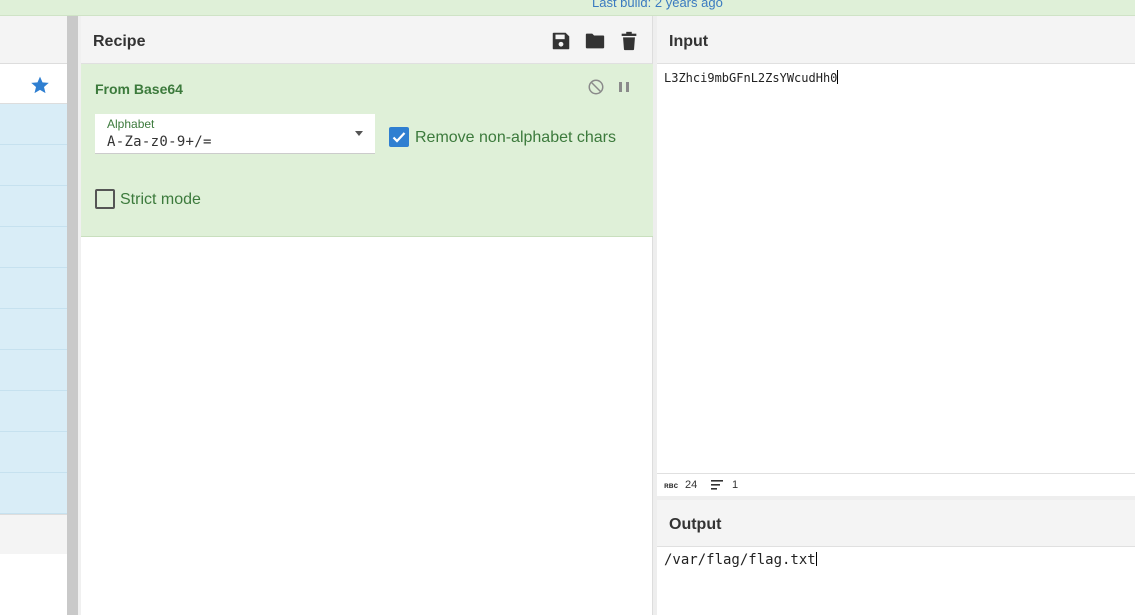 The image size is (1135, 615). I want to click on input-text: L3Zhci9mbGFnL2ZsYWcudHh0, so click(751, 78).